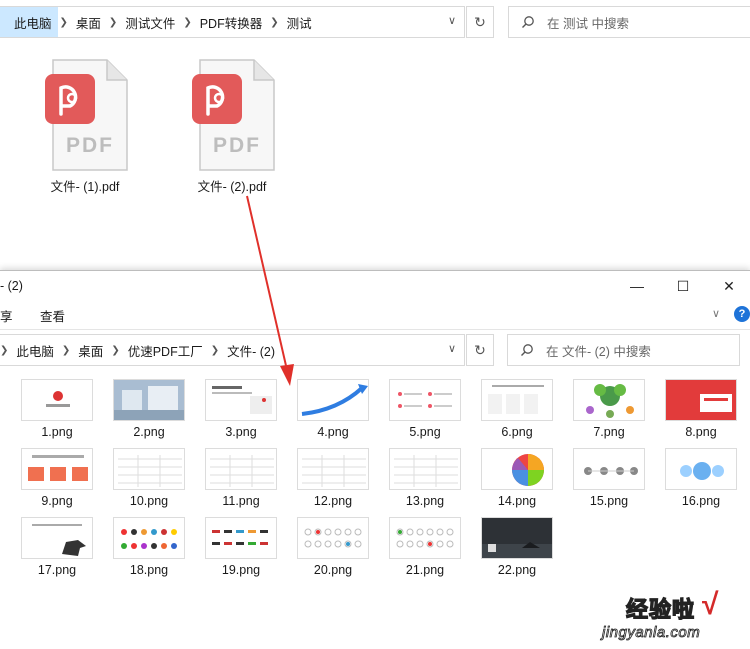 Image resolution: width=750 pixels, height=649 pixels. What do you see at coordinates (6, 315) in the screenshot?
I see `tab-share: 享` at bounding box center [6, 315].